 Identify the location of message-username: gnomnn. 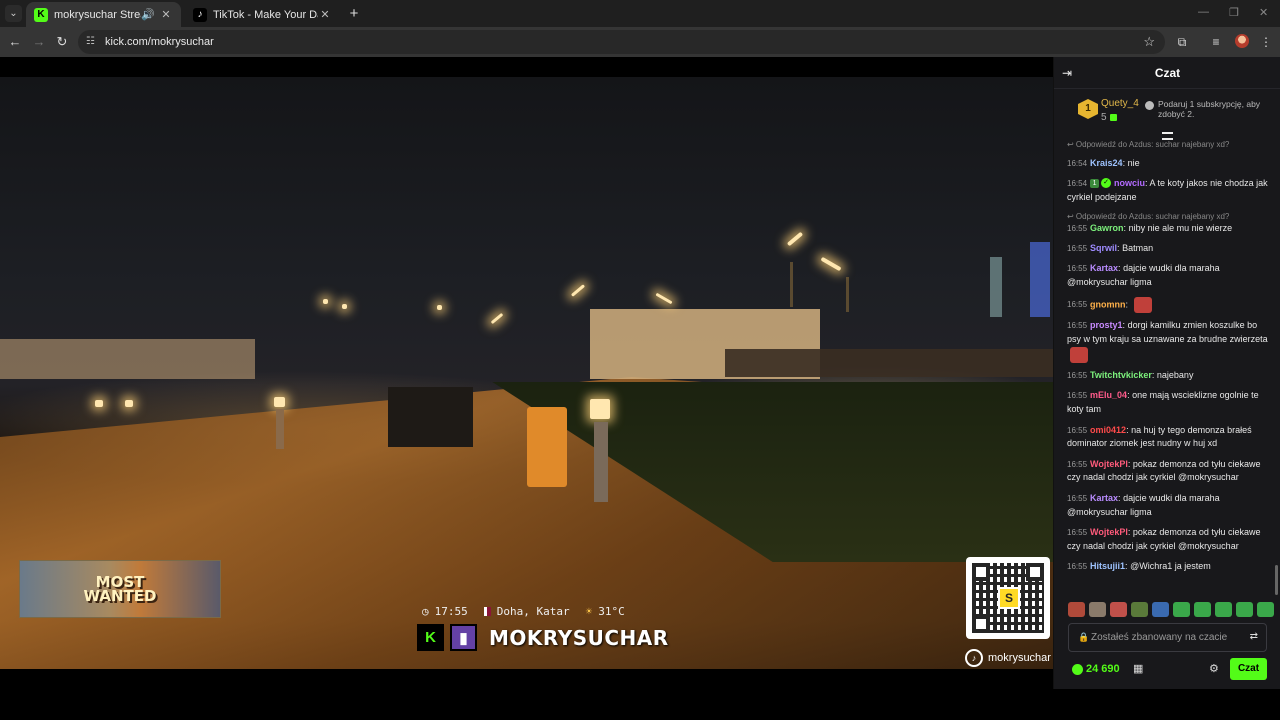
(1108, 304).